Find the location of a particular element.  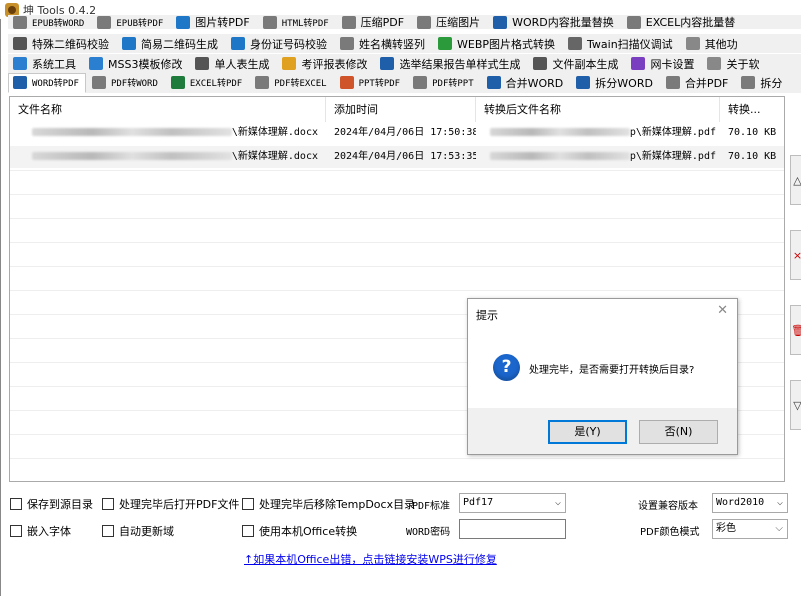

qrcode-icon is located at coordinates (129, 43).